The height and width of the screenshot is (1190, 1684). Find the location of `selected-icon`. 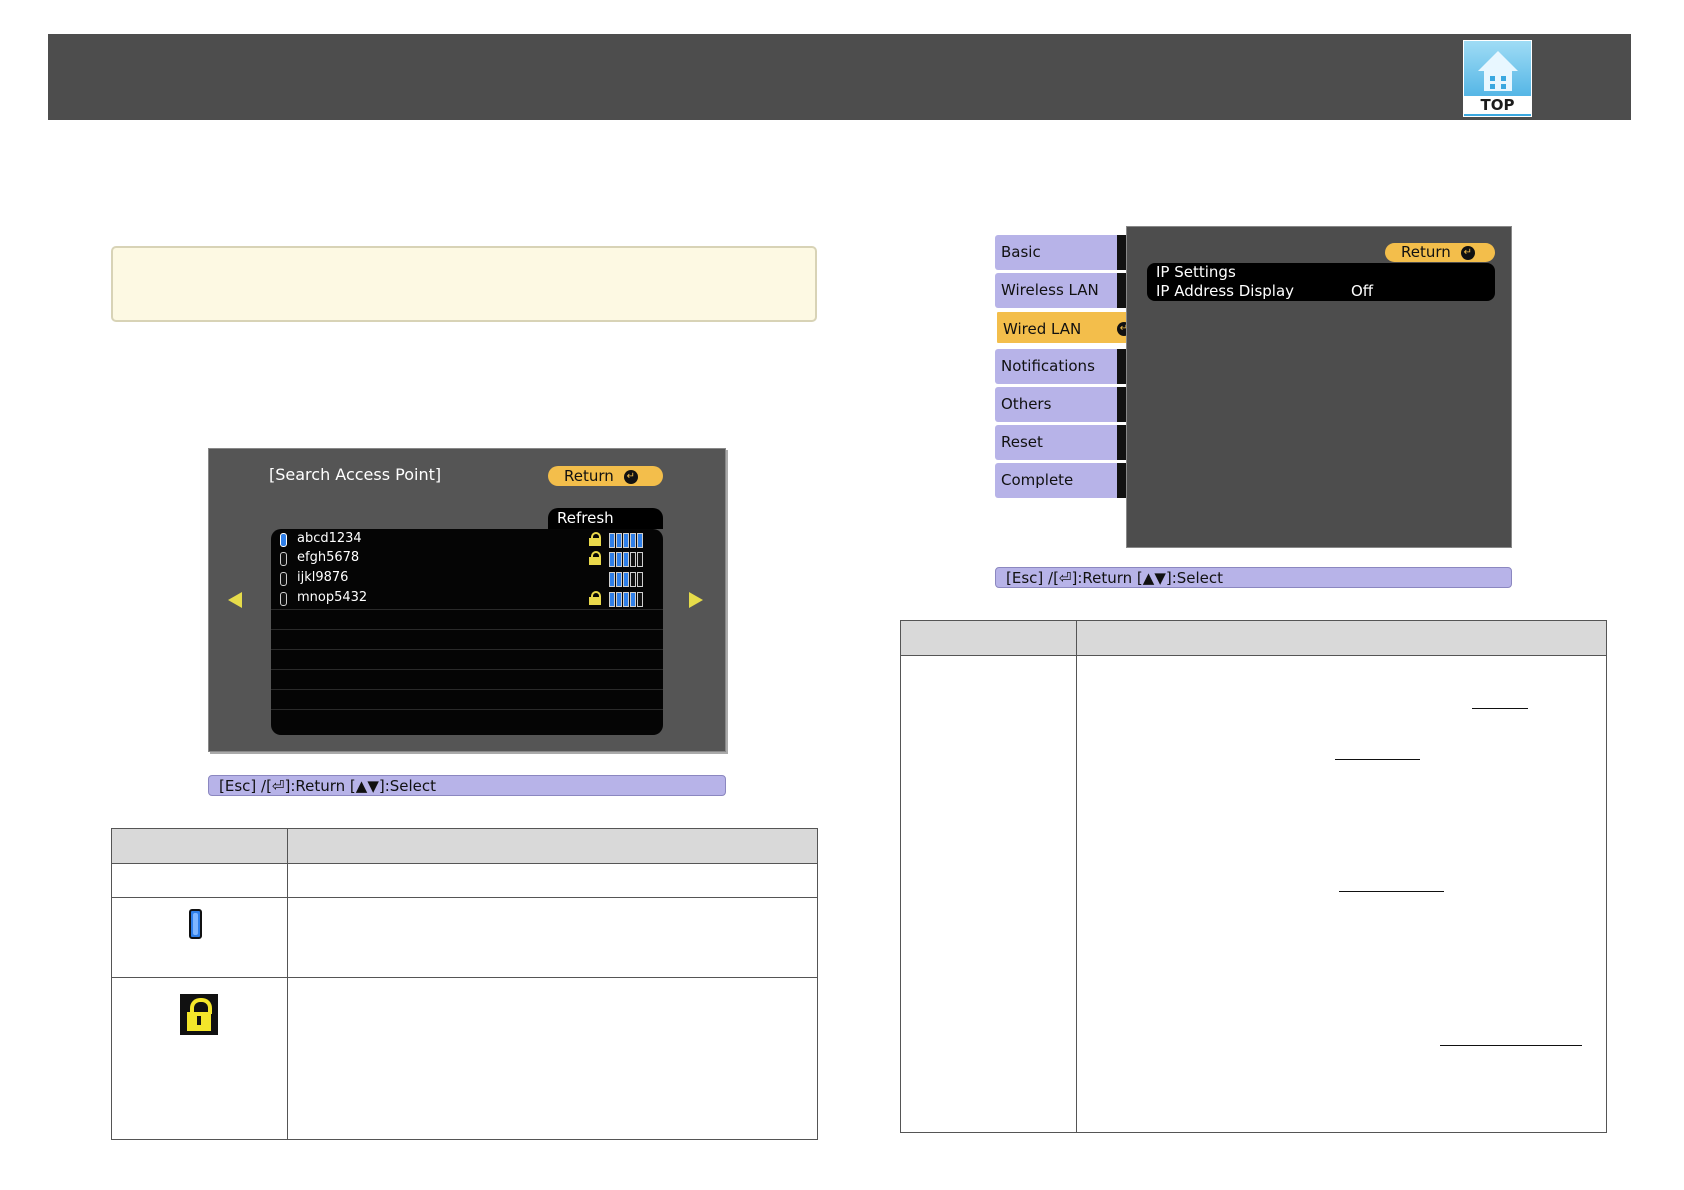

selected-icon is located at coordinates (283, 540).